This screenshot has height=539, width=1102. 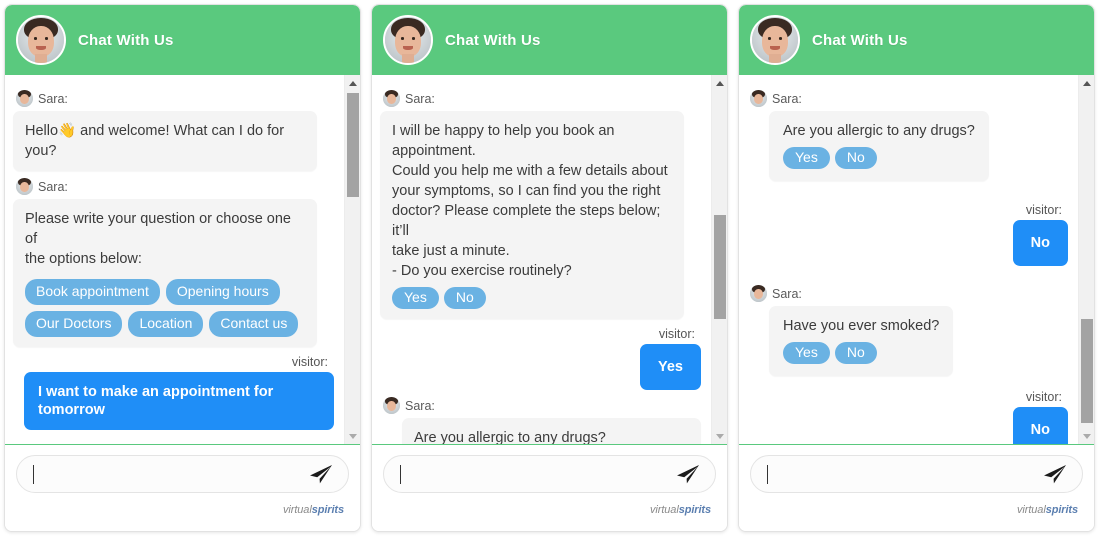 I want to click on chevron-up-icon, so click(x=353, y=83).